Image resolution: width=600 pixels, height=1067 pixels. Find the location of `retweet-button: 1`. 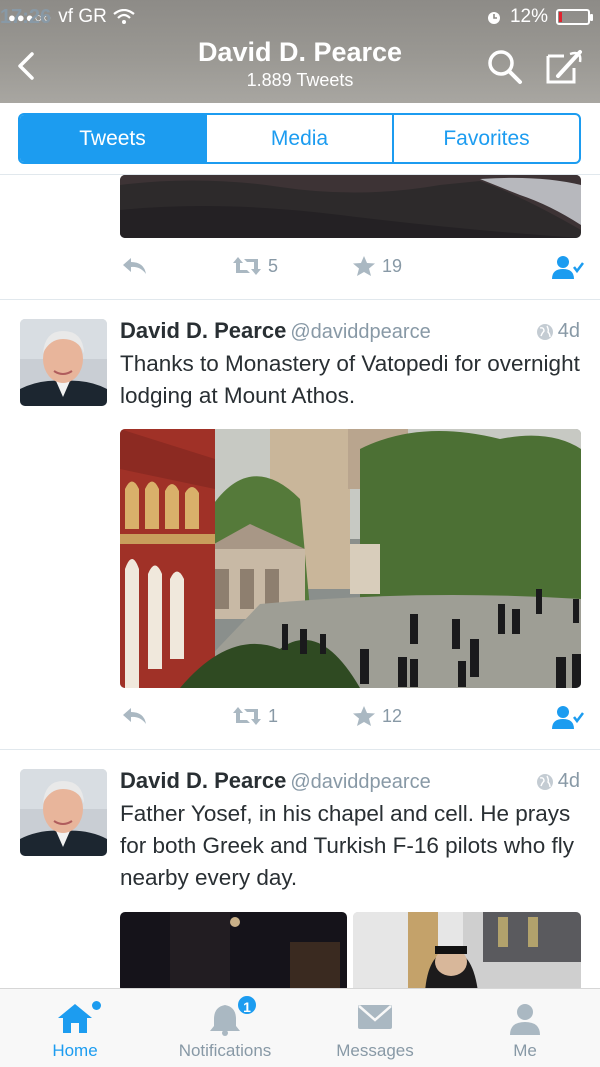

retweet-button: 1 is located at coordinates (255, 716).